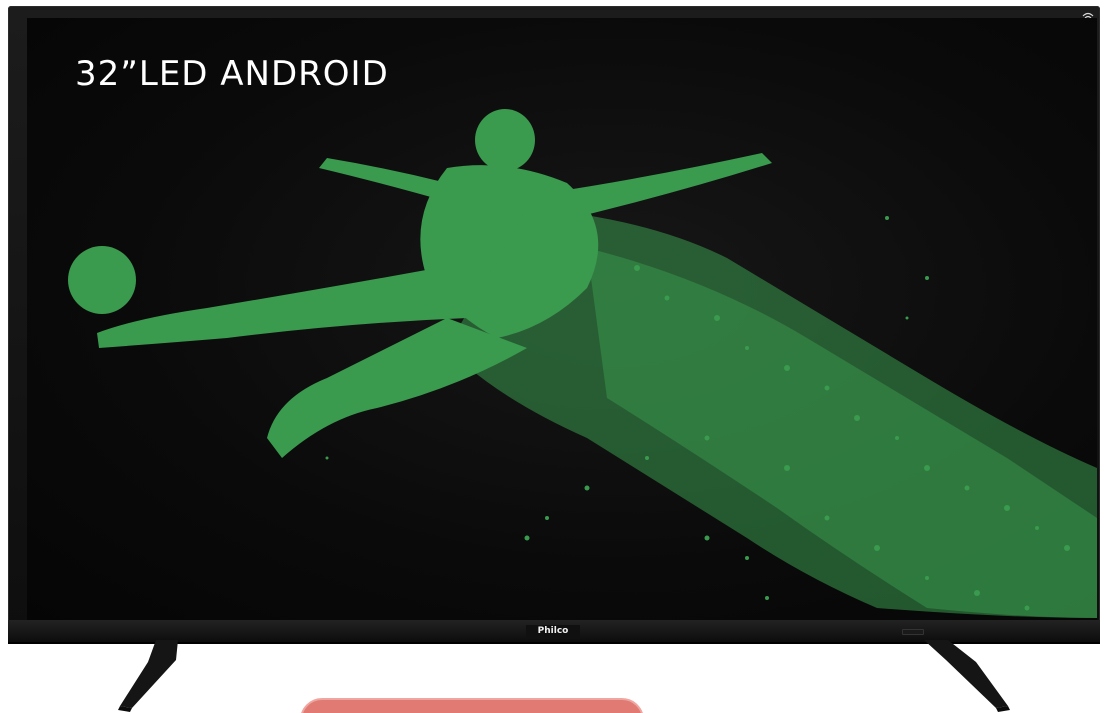 This screenshot has width=1106, height=713. Describe the element at coordinates (553, 631) in the screenshot. I see `brand-logo: Philco` at that location.